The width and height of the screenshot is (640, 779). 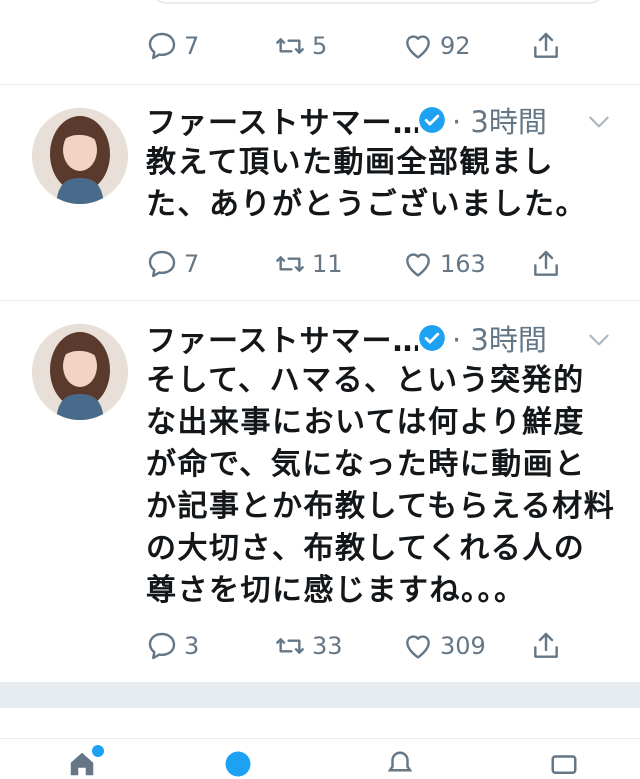 I want to click on like-button: 163, so click(x=444, y=264).